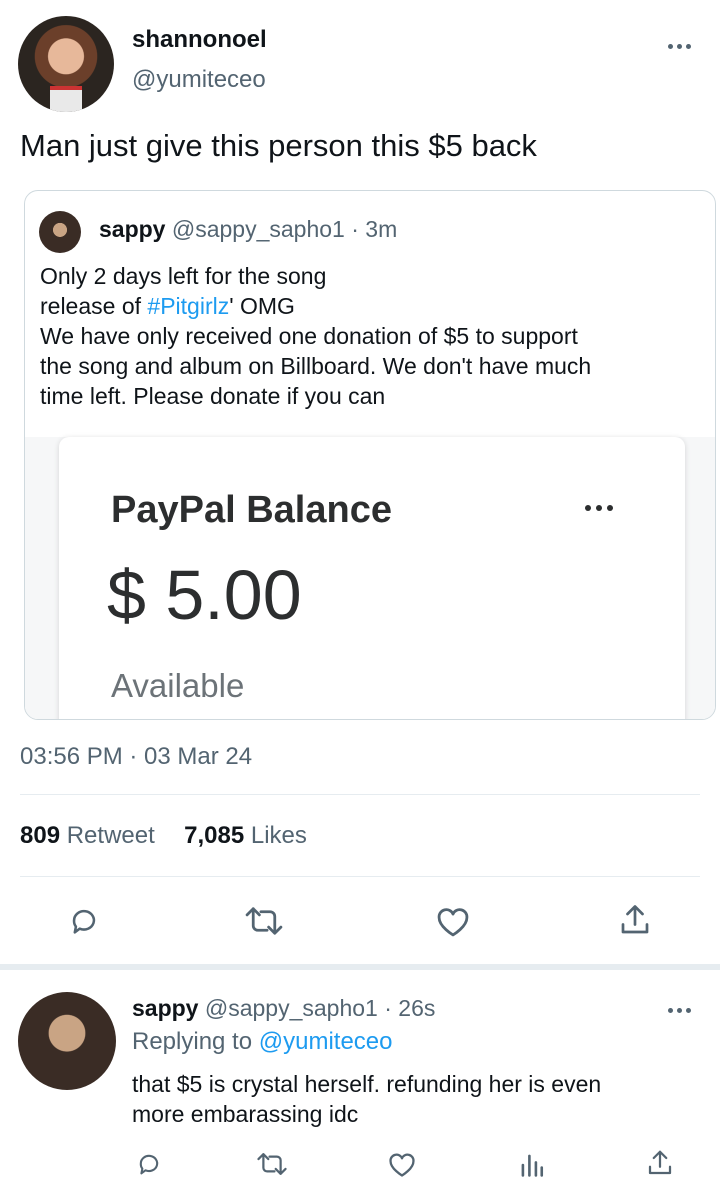 This screenshot has height=1200, width=720. What do you see at coordinates (165, 1008) in the screenshot?
I see `reply-author-name: sappy` at bounding box center [165, 1008].